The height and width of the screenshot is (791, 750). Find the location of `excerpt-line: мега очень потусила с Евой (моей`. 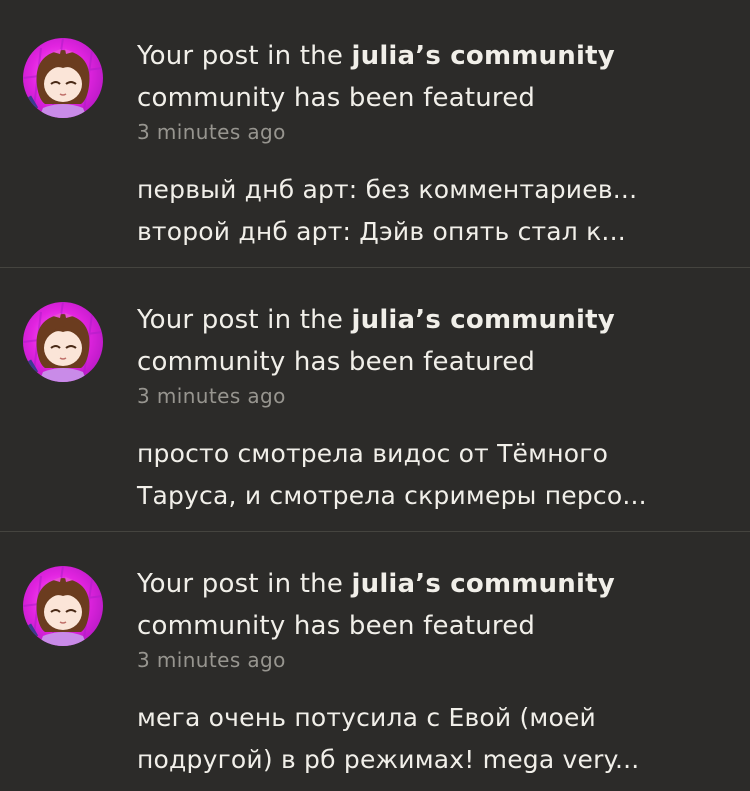

excerpt-line: мега очень потусила с Евой (моей is located at coordinates (366, 717).